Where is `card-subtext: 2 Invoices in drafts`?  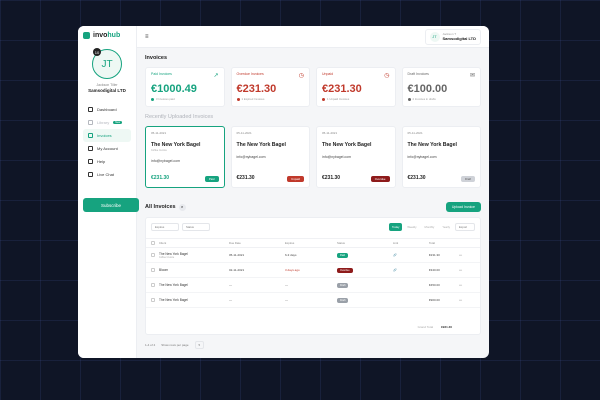
card-subtext: 2 Invoices in drafts is located at coordinates (441, 99).